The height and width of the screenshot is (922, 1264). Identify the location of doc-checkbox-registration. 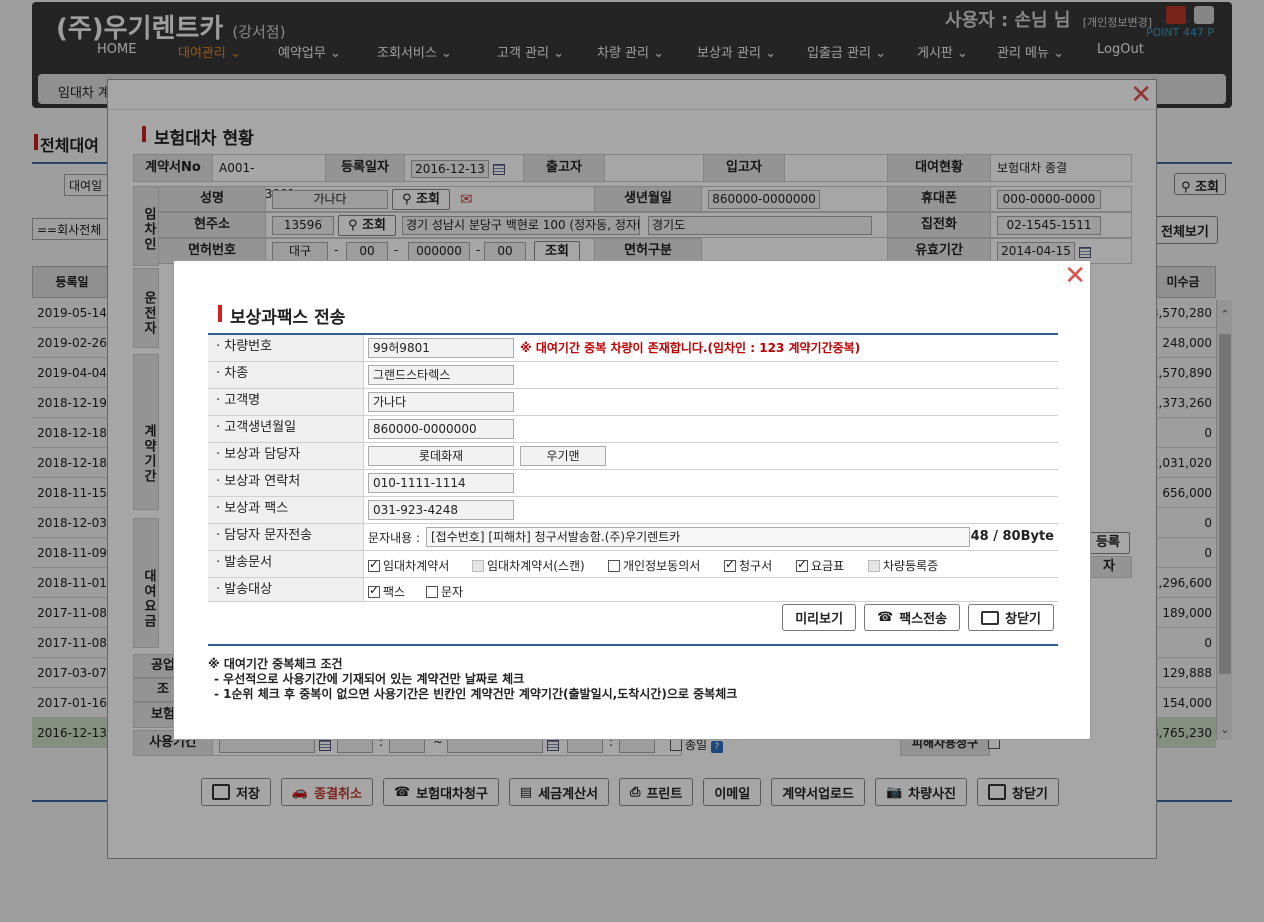
(874, 566).